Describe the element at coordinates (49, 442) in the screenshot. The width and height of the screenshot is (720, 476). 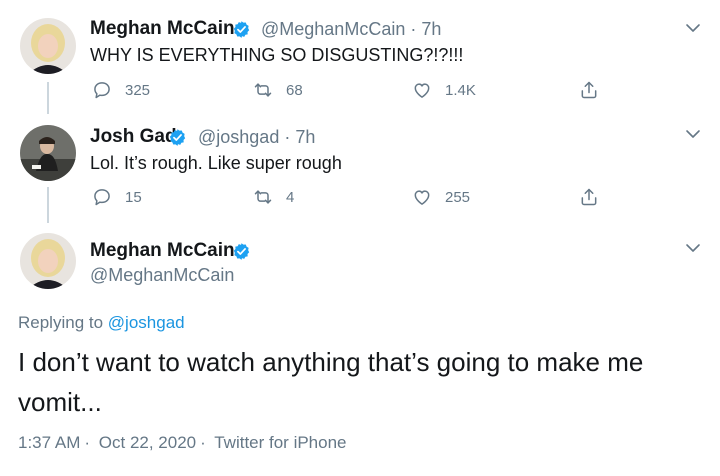
I see `tweet-time: 1:37 AM` at that location.